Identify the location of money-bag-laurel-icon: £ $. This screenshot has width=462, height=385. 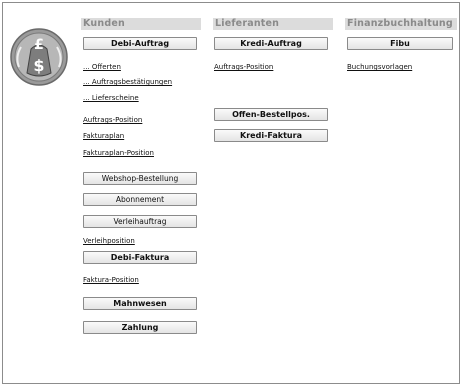
(39, 57).